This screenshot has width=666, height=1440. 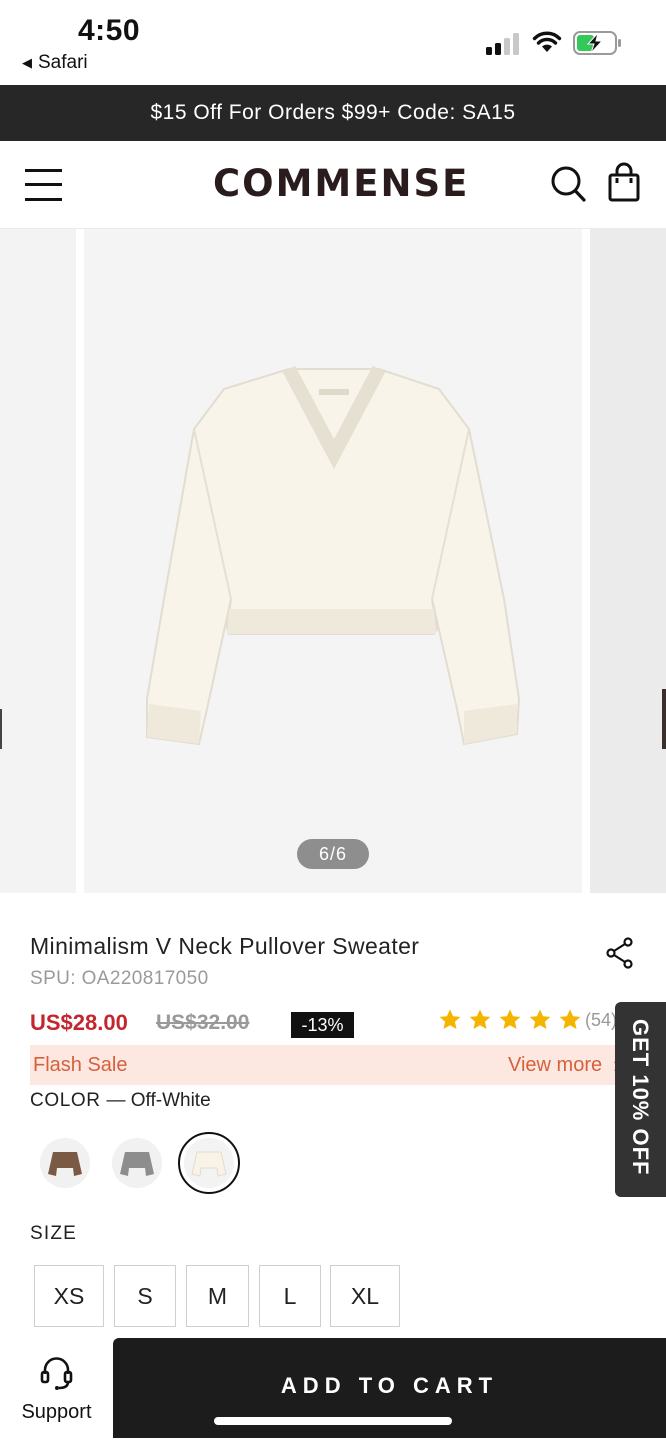 I want to click on image-pager: 6/6, so click(x=333, y=854).